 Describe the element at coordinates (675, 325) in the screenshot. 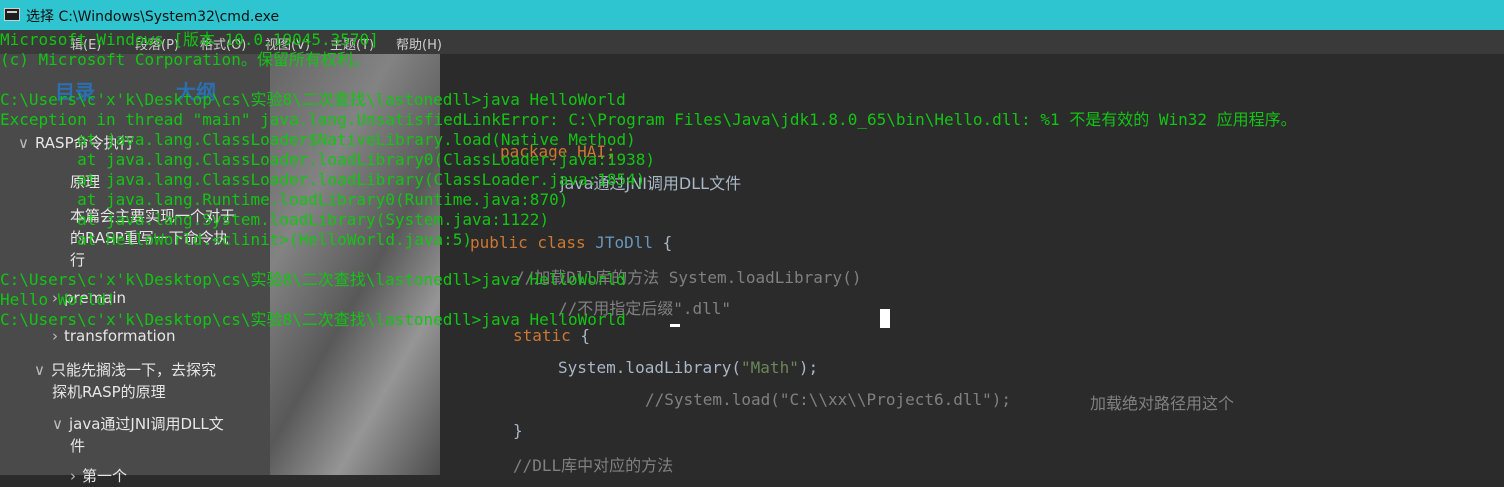

I see `text-cursor` at that location.